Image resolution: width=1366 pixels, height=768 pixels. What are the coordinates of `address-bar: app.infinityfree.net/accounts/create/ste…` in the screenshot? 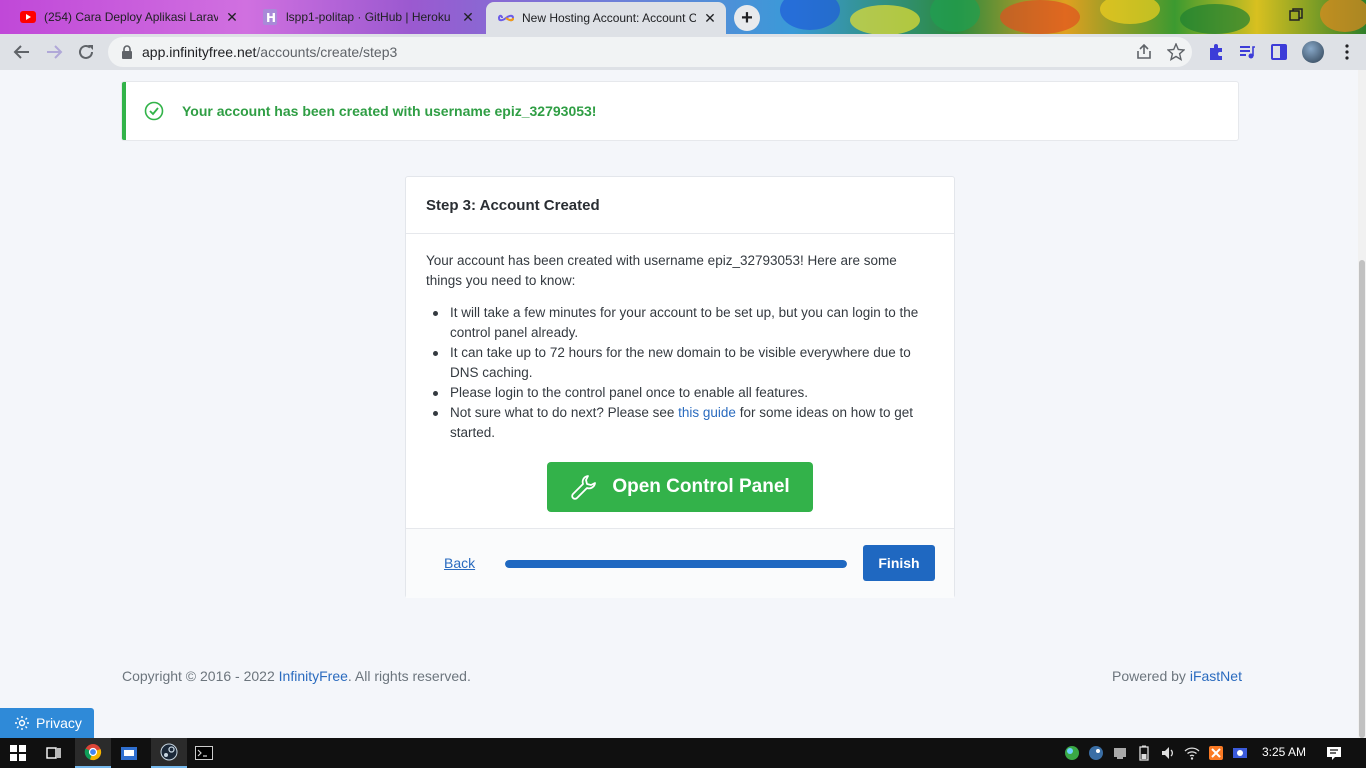 It's located at (650, 52).